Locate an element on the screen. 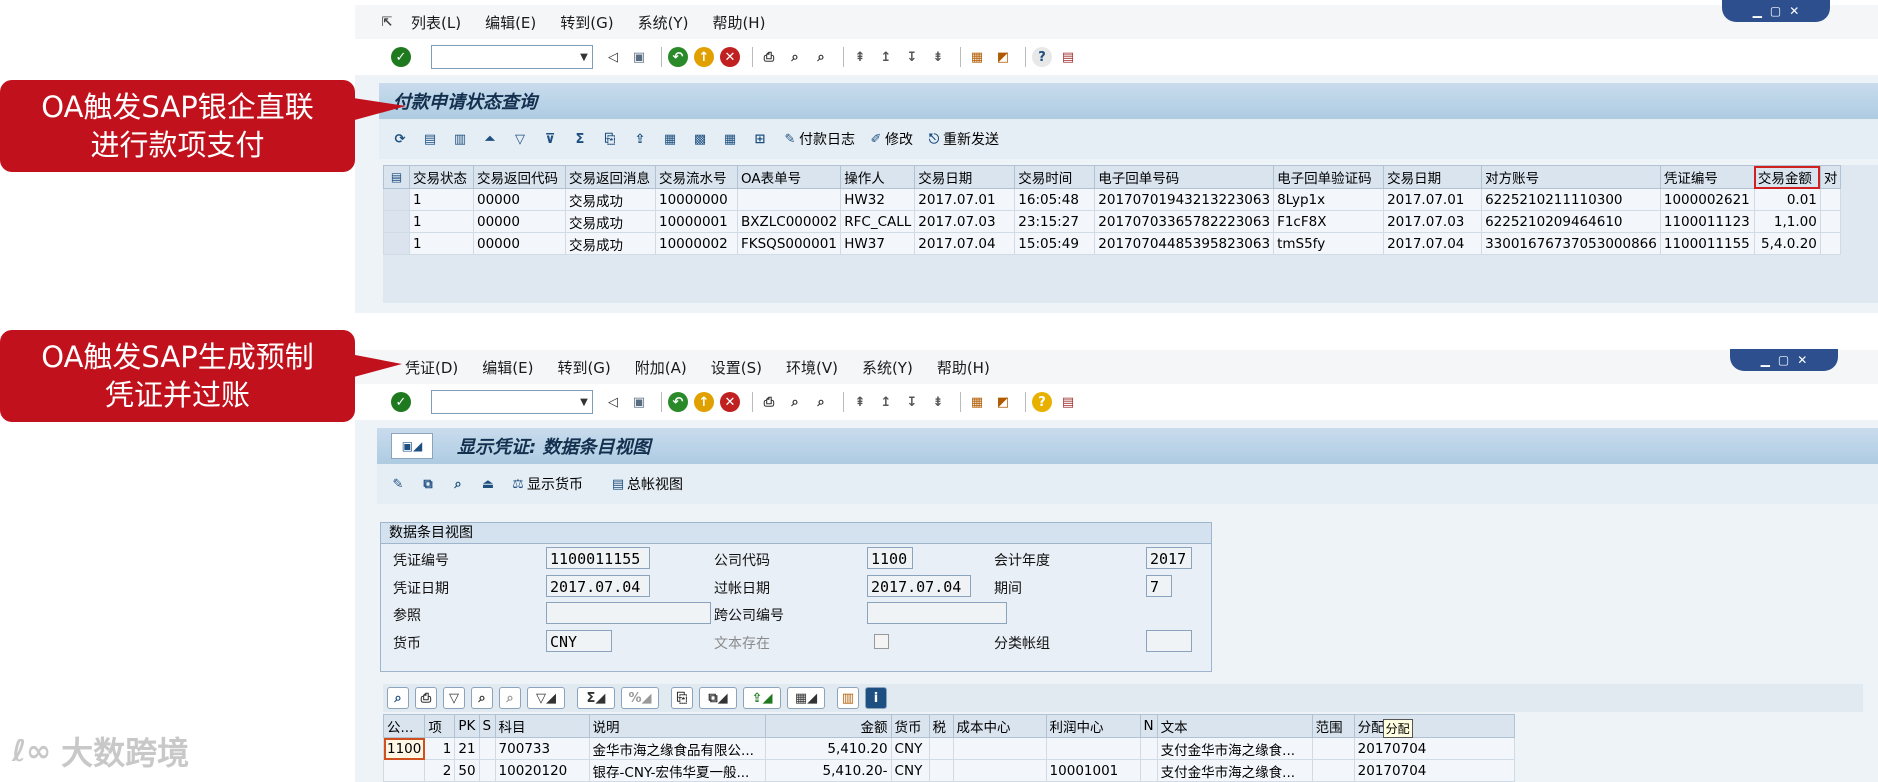  layout-menu-icon: ▤ is located at coordinates (1068, 402).